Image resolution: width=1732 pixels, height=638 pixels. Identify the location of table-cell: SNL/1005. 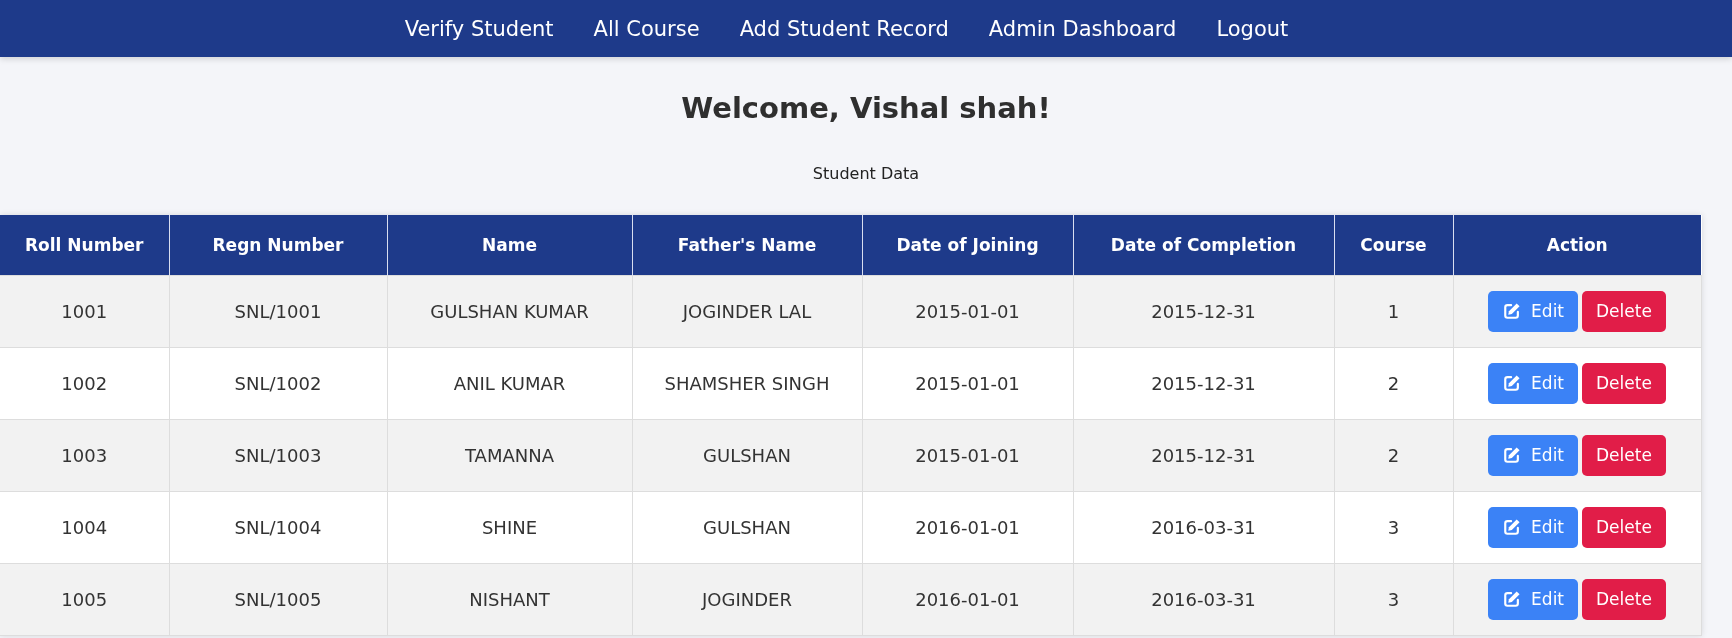
(278, 599).